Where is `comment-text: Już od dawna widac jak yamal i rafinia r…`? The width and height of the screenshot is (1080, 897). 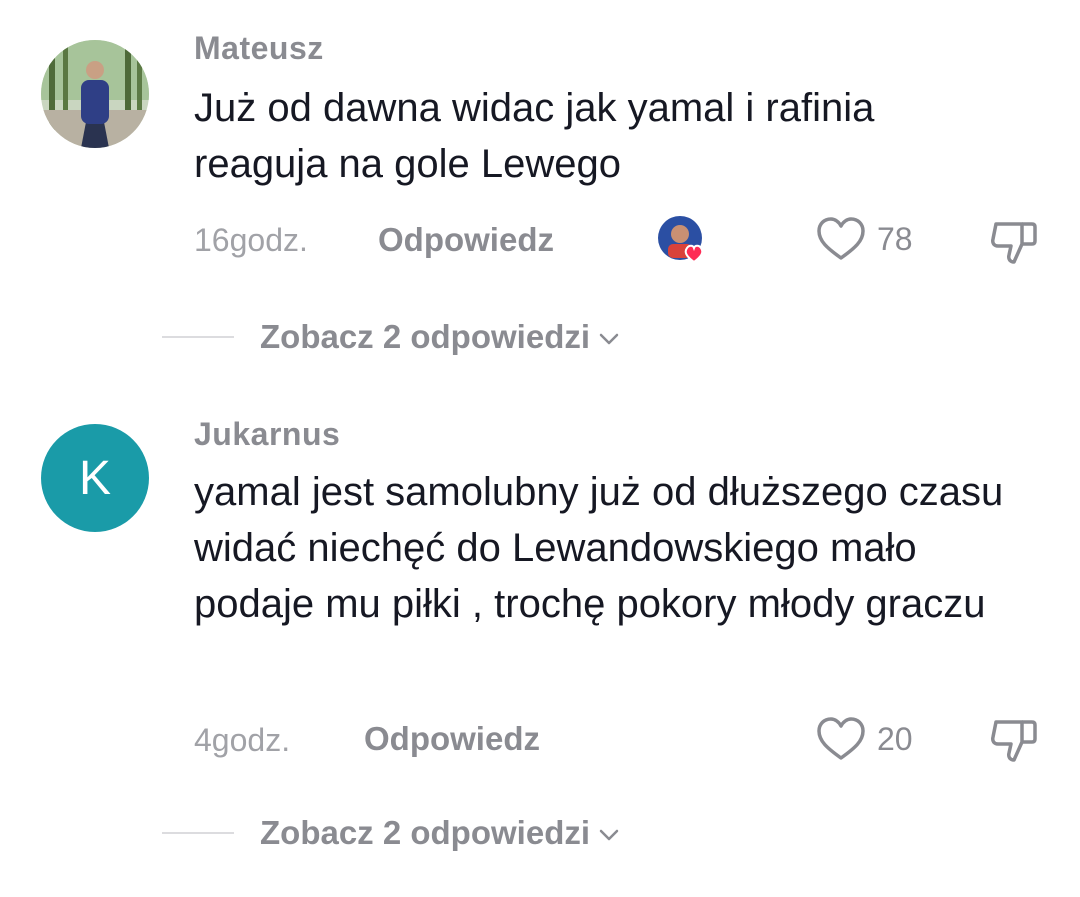
comment-text: Już od dawna widac jak yamal i rafinia r… is located at coordinates (534, 136).